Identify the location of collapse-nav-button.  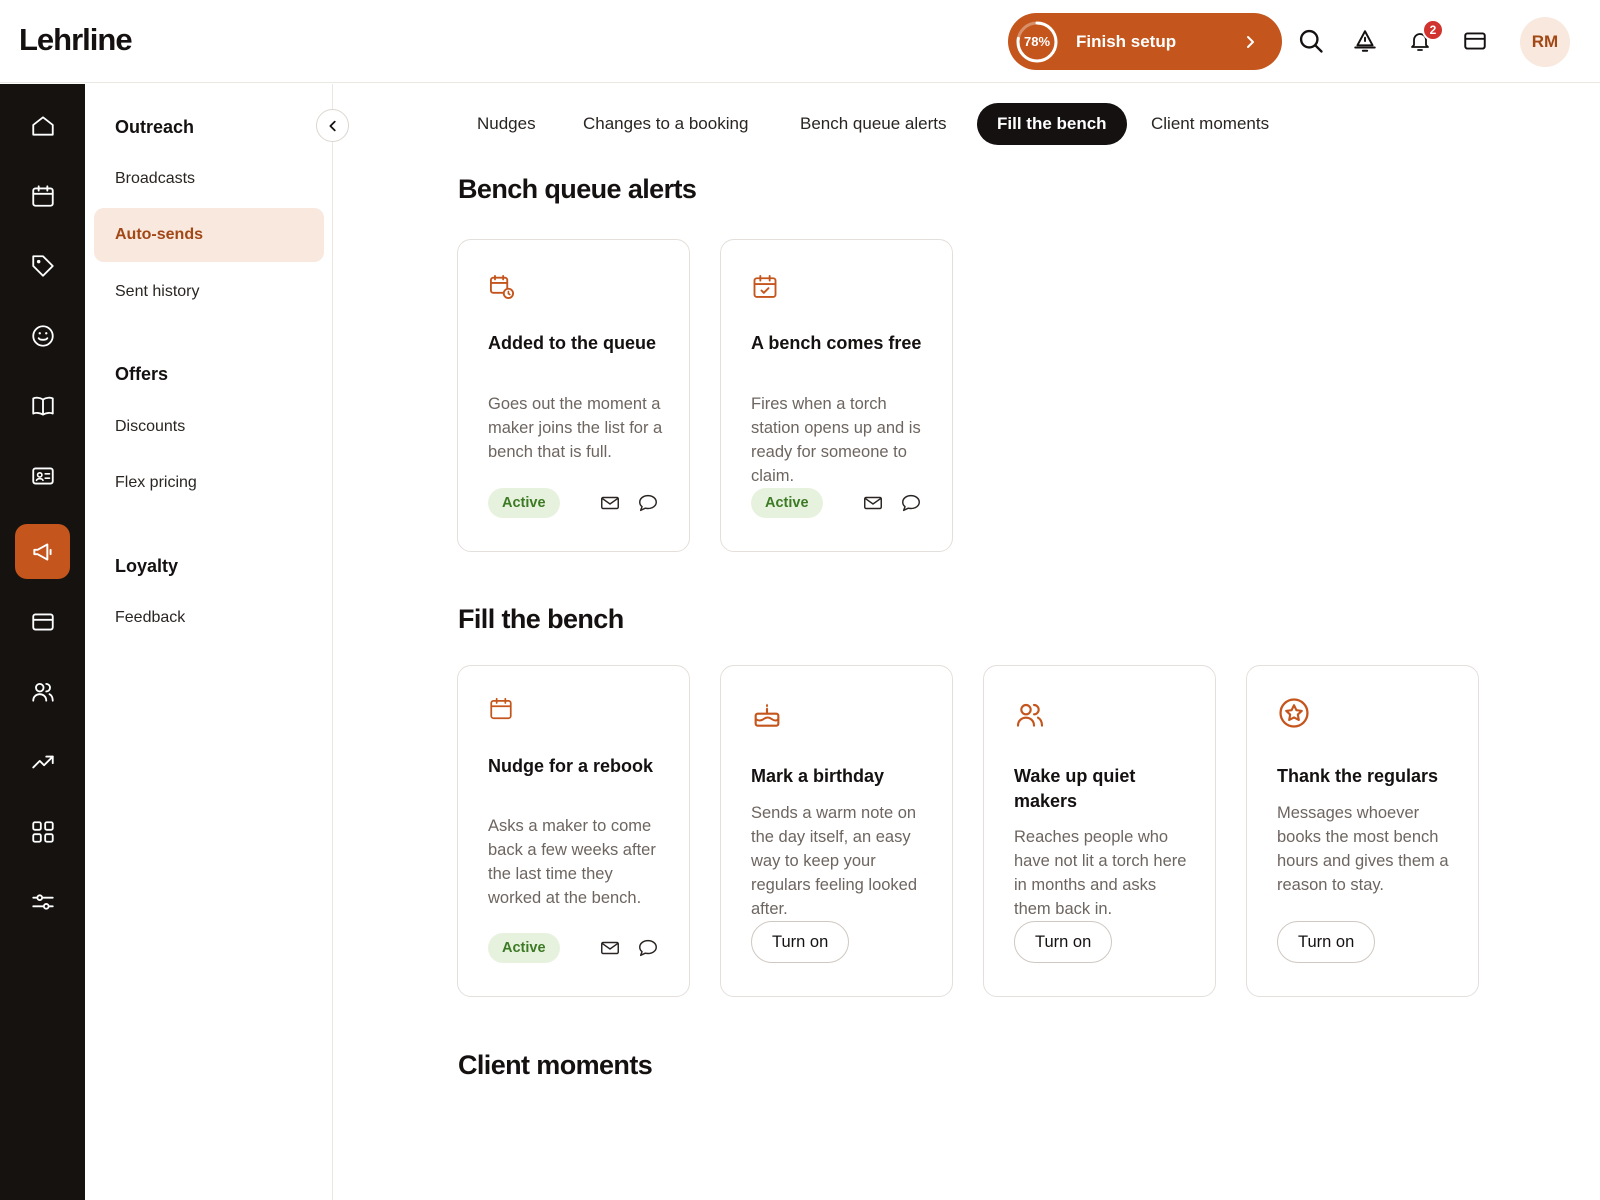
(332, 125).